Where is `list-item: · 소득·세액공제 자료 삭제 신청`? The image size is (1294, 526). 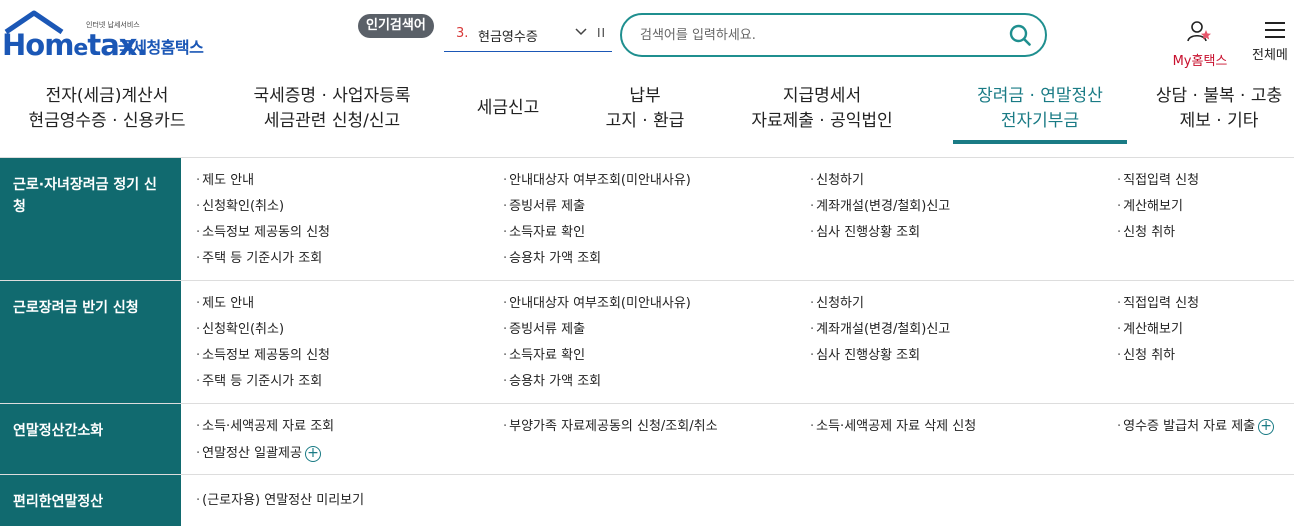
list-item: · 소득·세액공제 자료 삭제 신청 is located at coordinates (893, 424).